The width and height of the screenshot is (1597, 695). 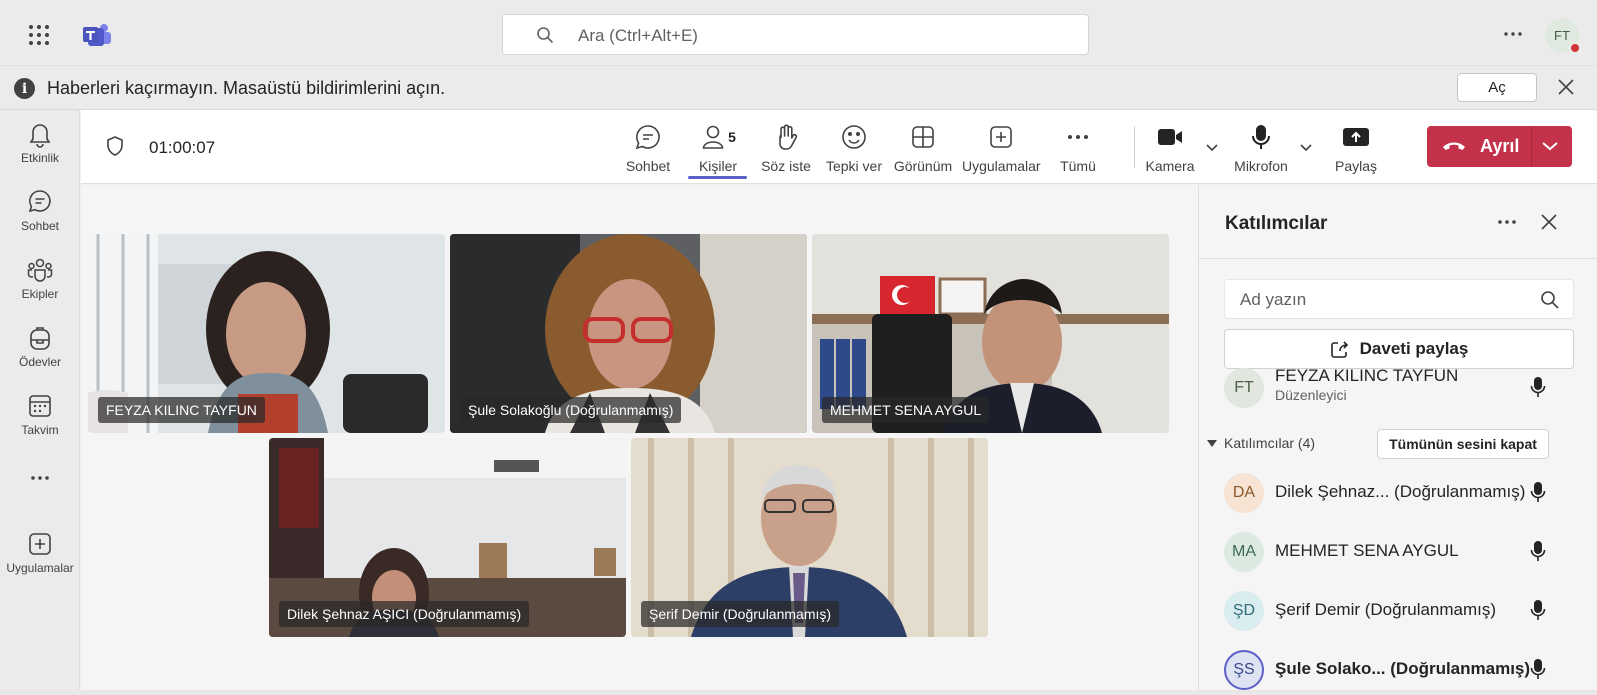 I want to click on people-label: Kişiler, so click(x=718, y=166).